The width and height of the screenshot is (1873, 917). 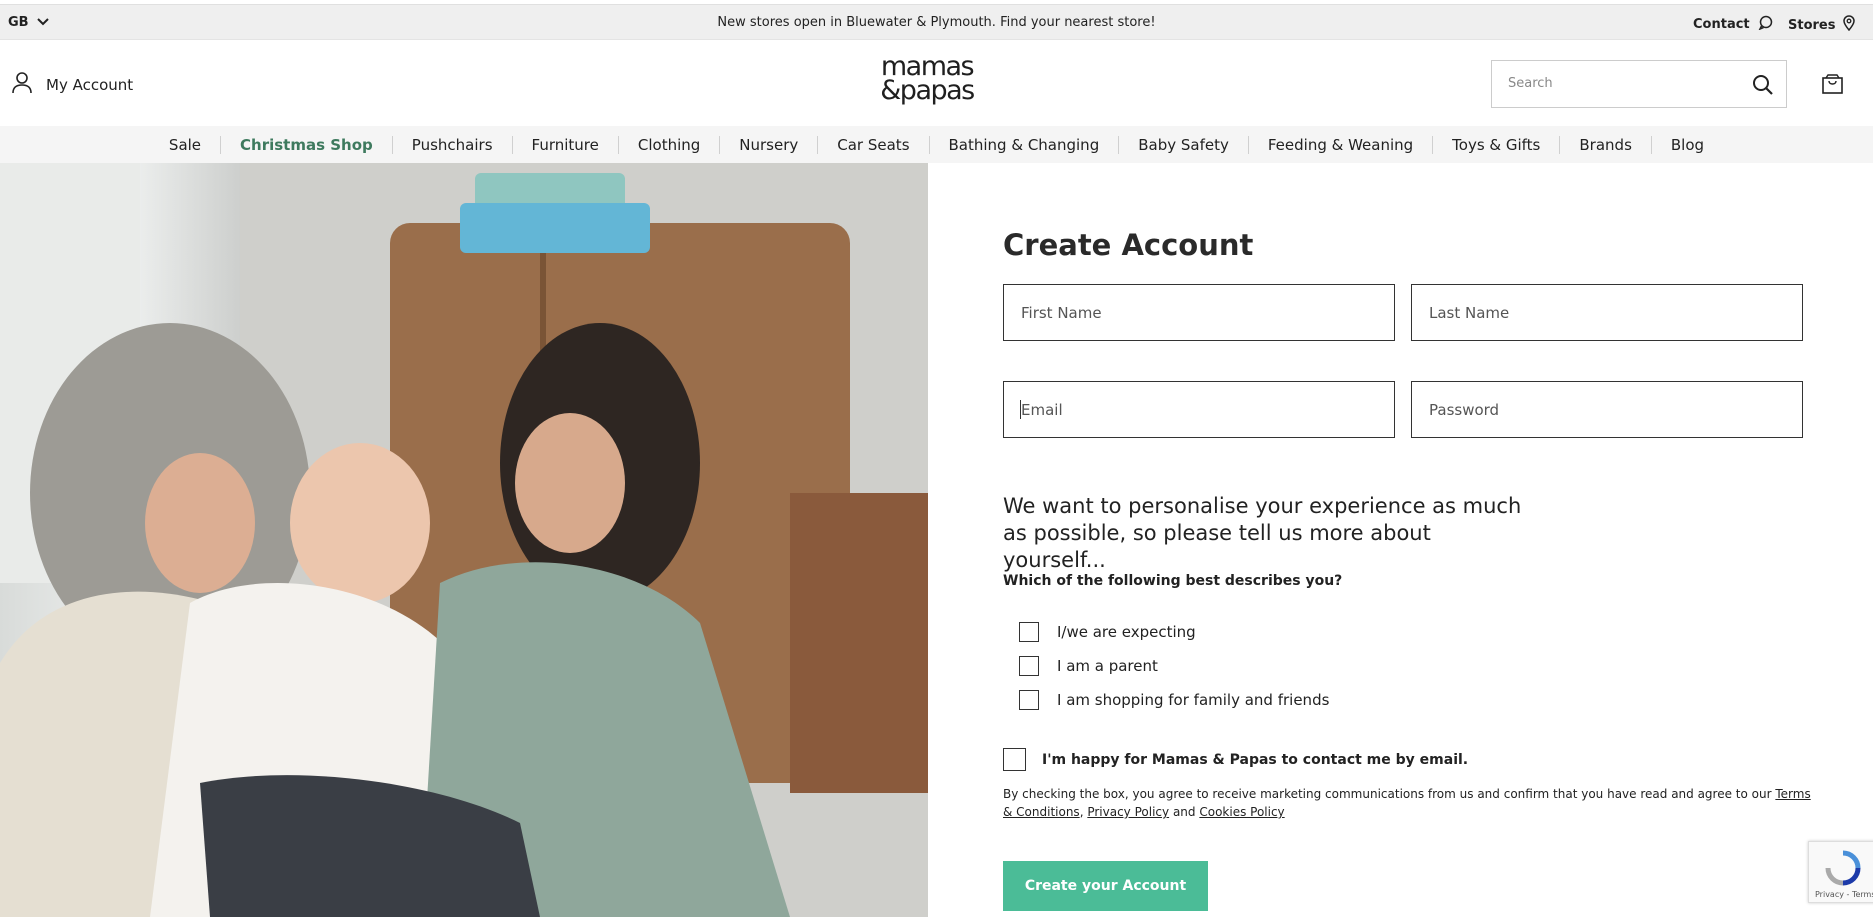 I want to click on privacy-link: Privacy Policy, so click(x=1128, y=812).